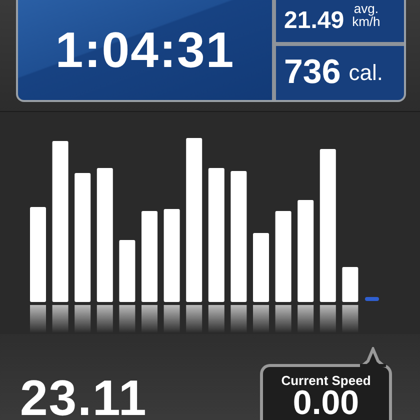 This screenshot has height=420, width=420. I want to click on calories-unit: cal., so click(365, 73).